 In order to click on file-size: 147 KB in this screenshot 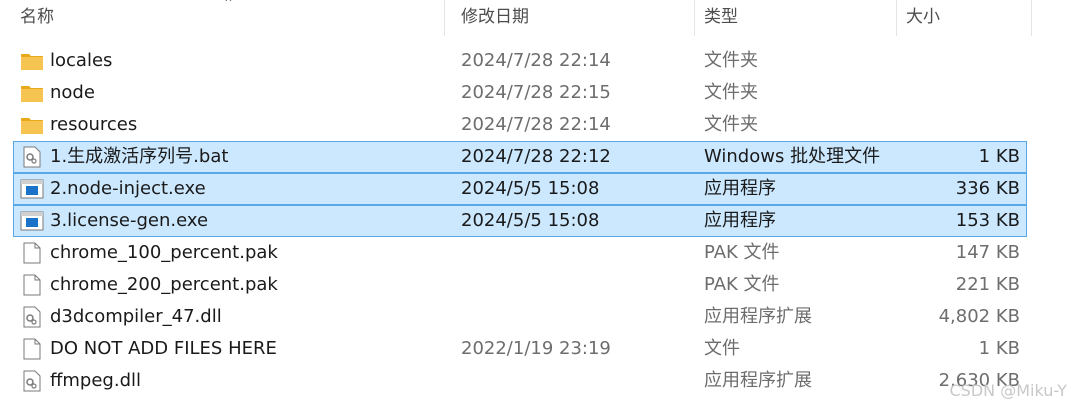, I will do `click(987, 252)`.